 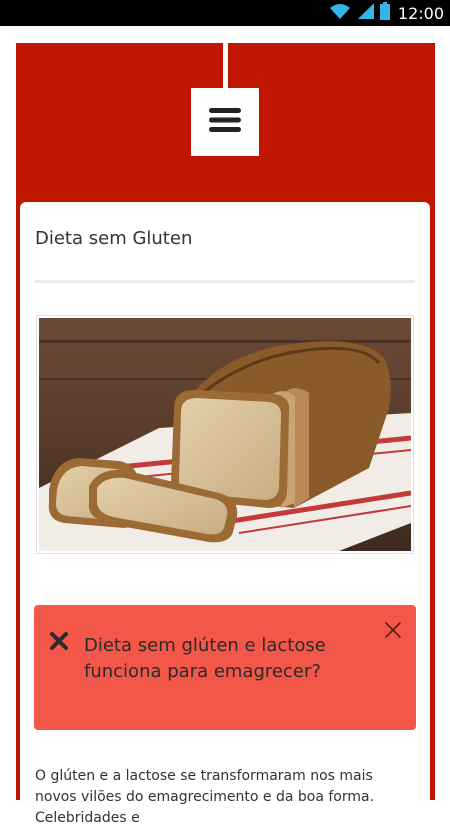 I want to click on title-divider, so click(x=225, y=281).